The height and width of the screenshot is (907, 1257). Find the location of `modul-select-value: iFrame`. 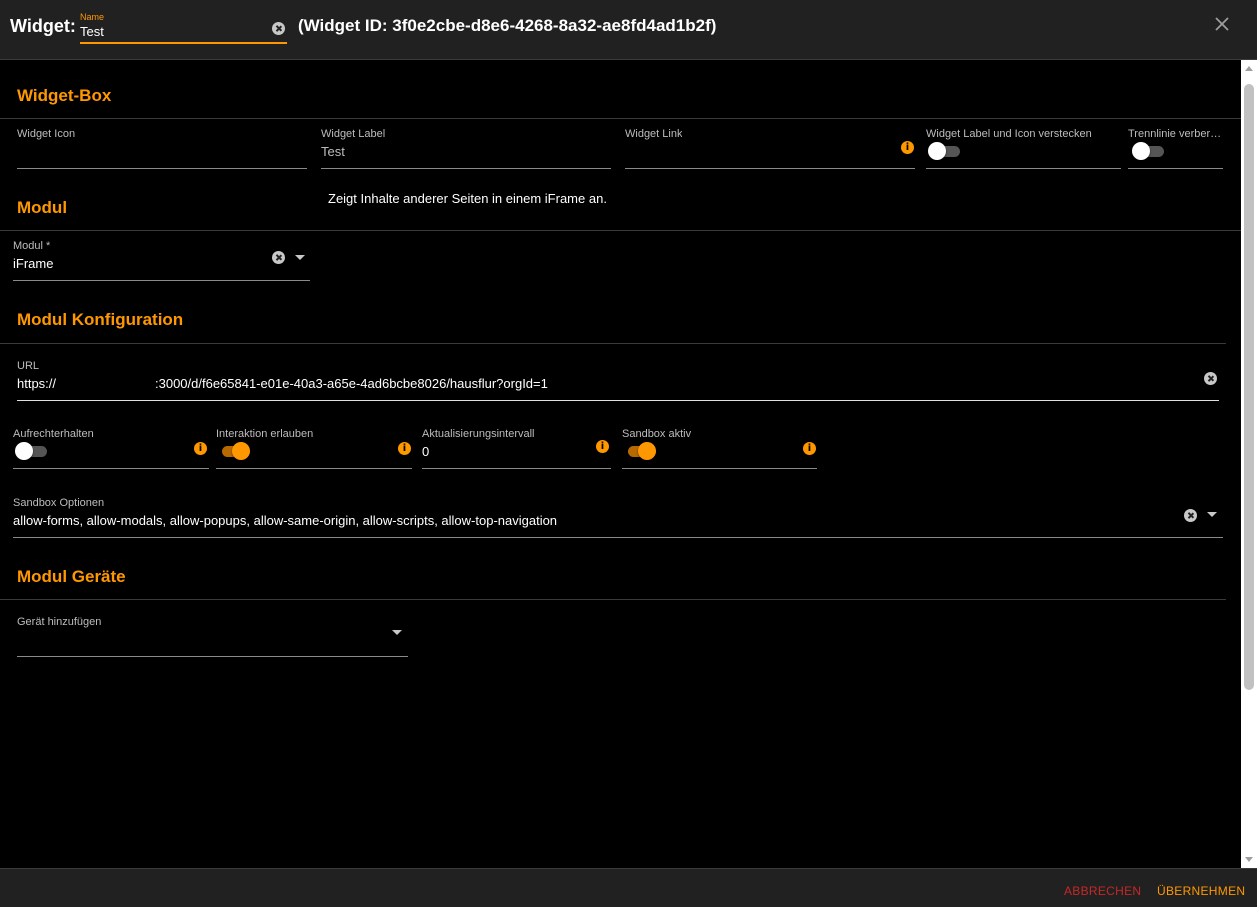

modul-select-value: iFrame is located at coordinates (33, 263).